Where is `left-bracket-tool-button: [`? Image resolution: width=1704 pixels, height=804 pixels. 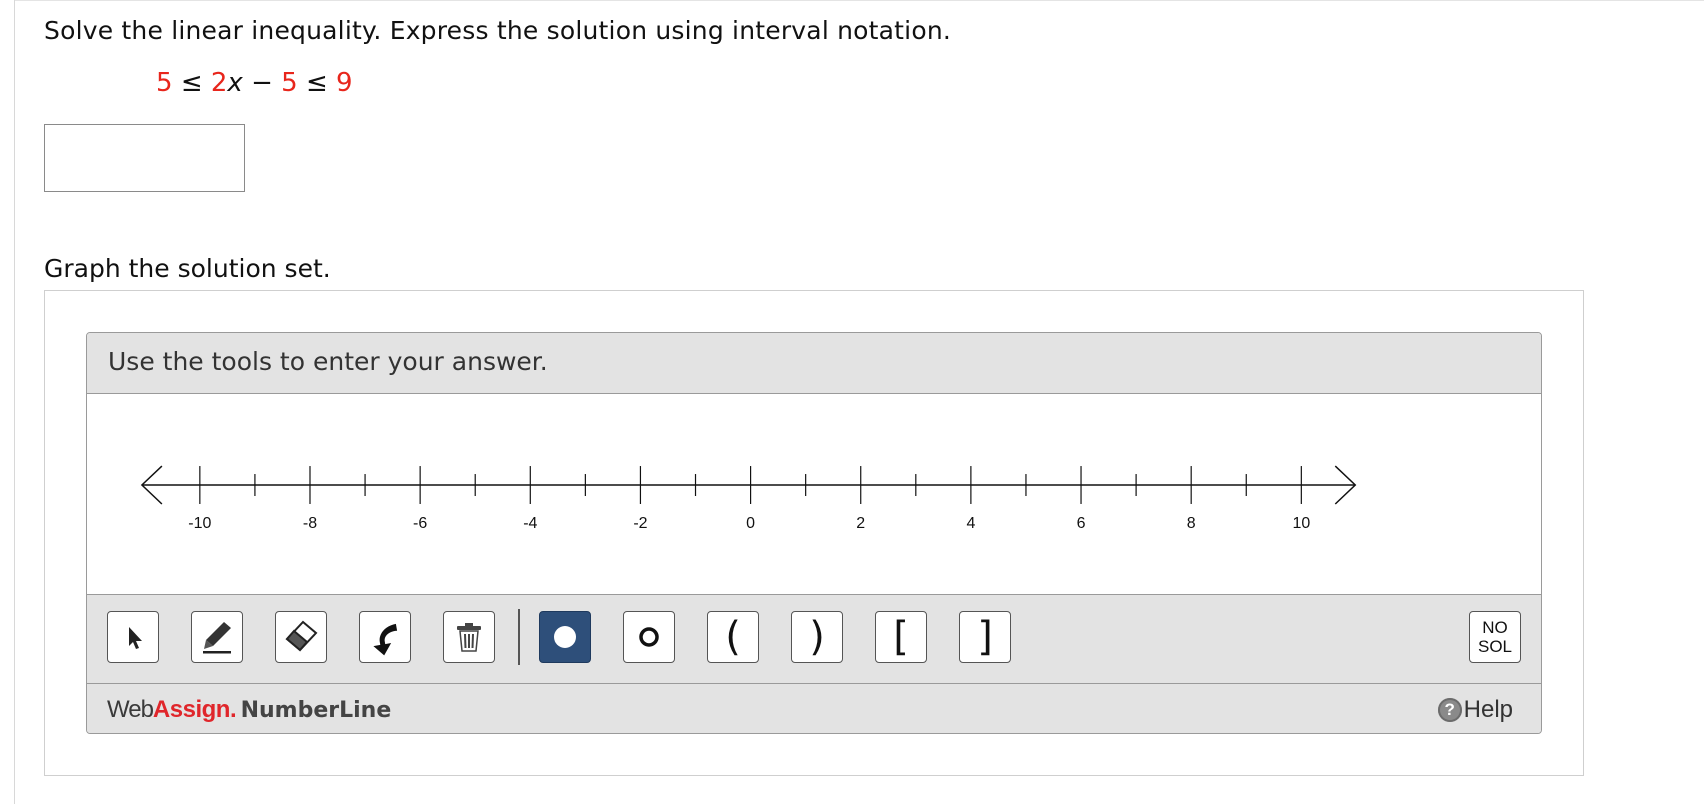 left-bracket-tool-button: [ is located at coordinates (901, 637).